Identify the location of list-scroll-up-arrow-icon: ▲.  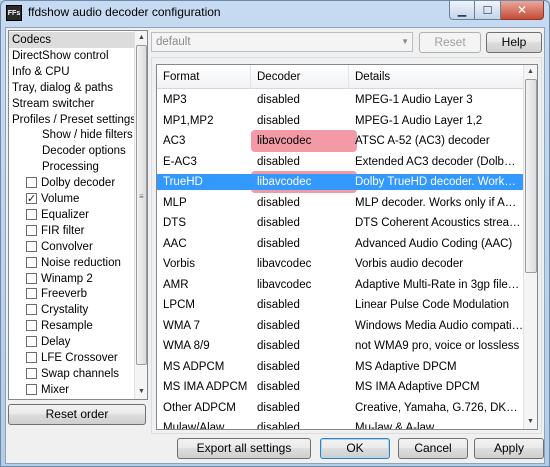
(530, 71).